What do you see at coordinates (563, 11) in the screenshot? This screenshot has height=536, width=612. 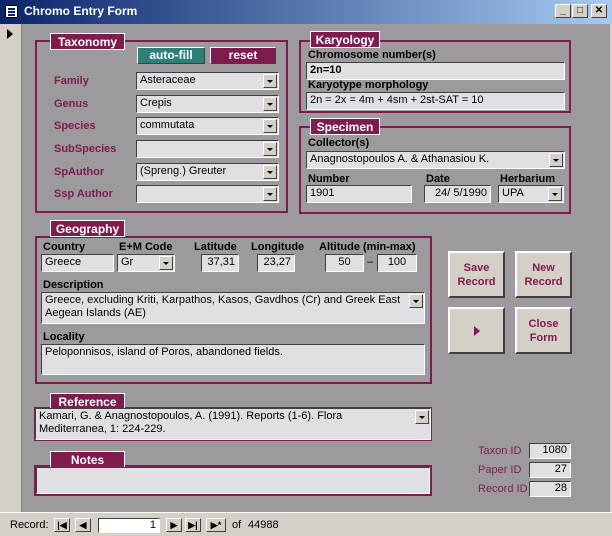 I see `minimize-button: _` at bounding box center [563, 11].